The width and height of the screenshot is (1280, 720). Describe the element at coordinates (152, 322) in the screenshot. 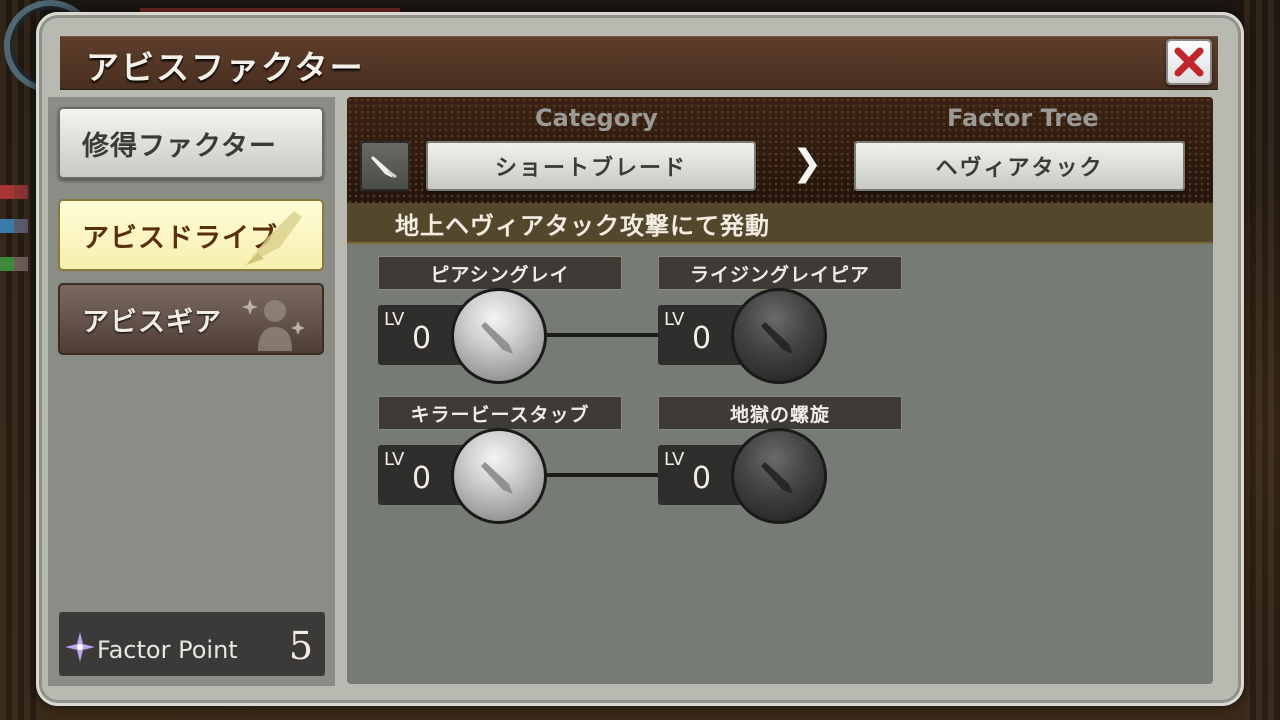

I see `sidebar-item-label: アビスギア` at that location.